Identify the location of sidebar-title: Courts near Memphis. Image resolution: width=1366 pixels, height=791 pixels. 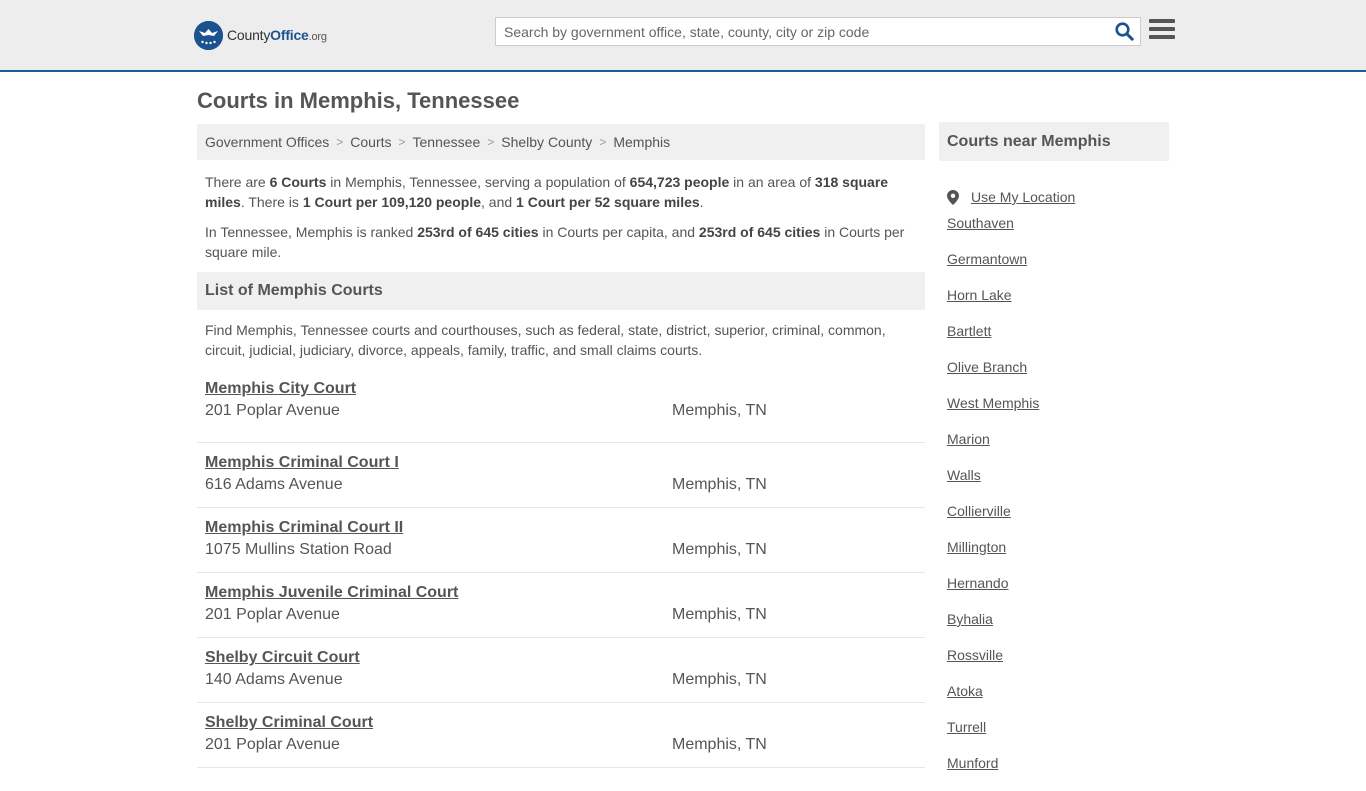
(1054, 141).